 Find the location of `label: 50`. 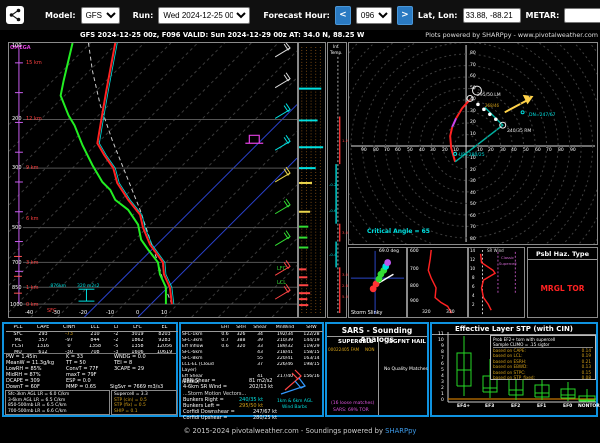

label: 50 is located at coordinates (410, 150).